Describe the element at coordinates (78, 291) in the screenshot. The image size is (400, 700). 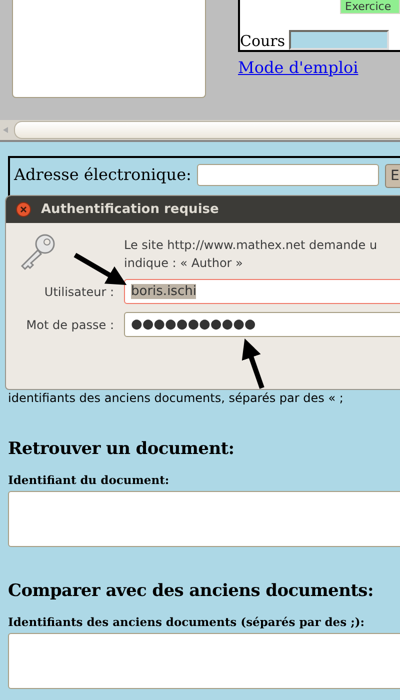
I see `field-label: Utilisateur :` at that location.